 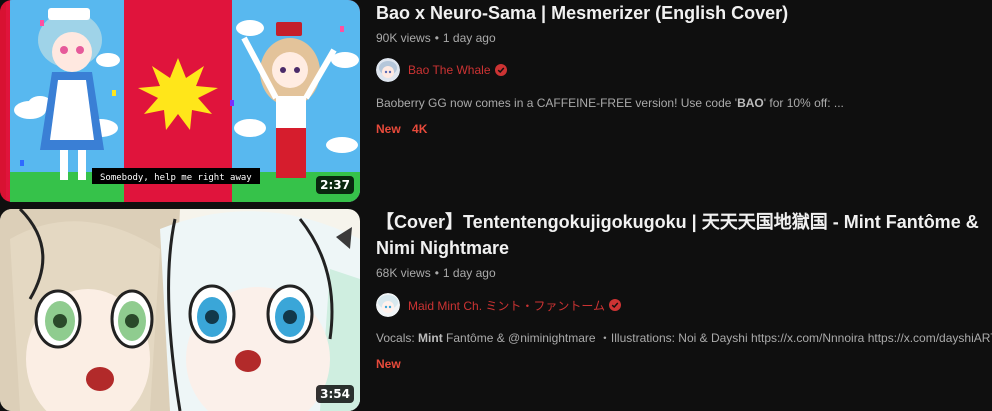 I want to click on description-highlight: Mint, so click(x=430, y=338).